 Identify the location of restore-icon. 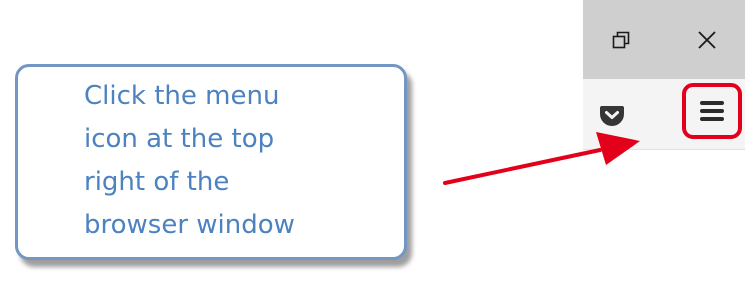
(621, 40).